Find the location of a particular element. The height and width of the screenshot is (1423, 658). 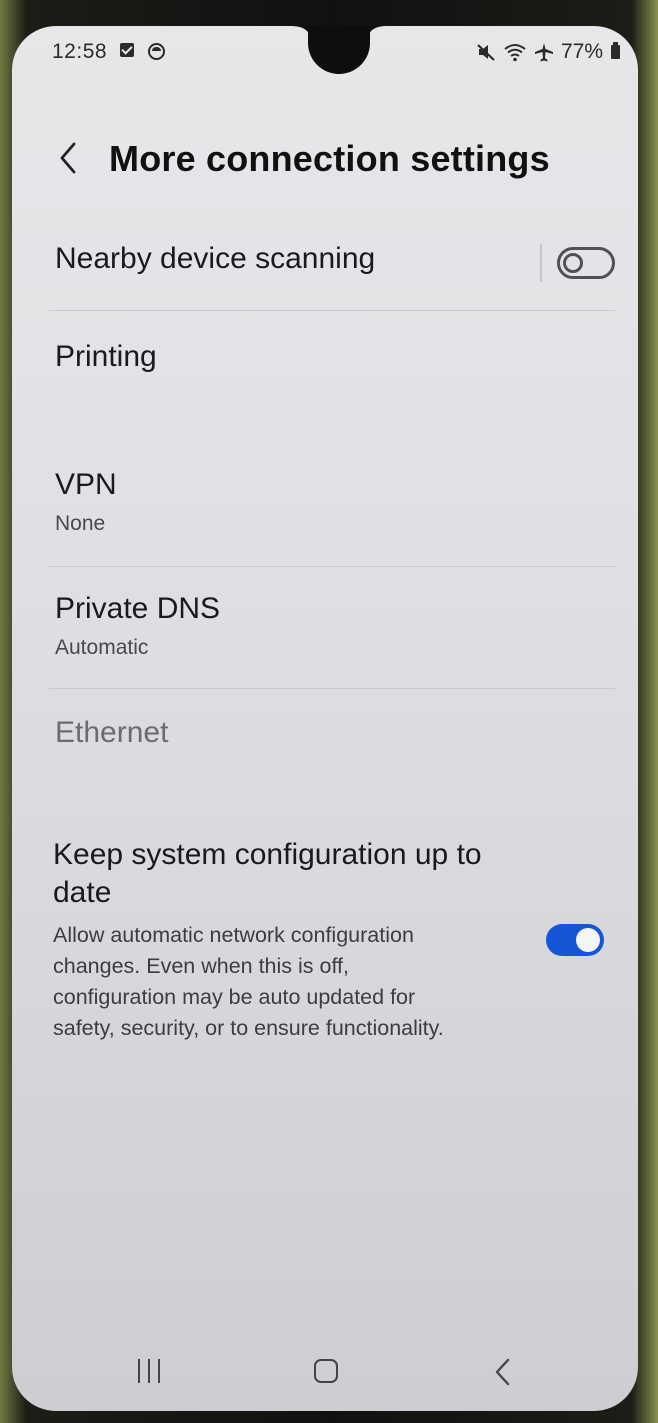

recents-icon is located at coordinates (151, 1371).